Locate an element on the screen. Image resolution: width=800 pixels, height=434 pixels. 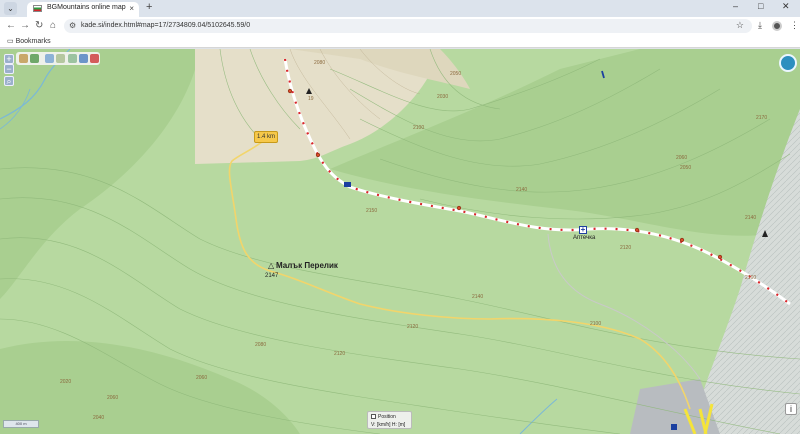
tab-search-icon: ⌄ is located at coordinates (10, 8).